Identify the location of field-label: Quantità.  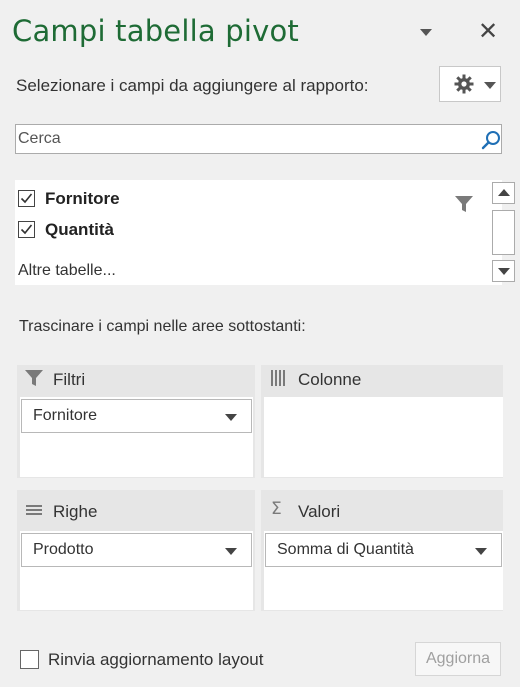
(79, 229).